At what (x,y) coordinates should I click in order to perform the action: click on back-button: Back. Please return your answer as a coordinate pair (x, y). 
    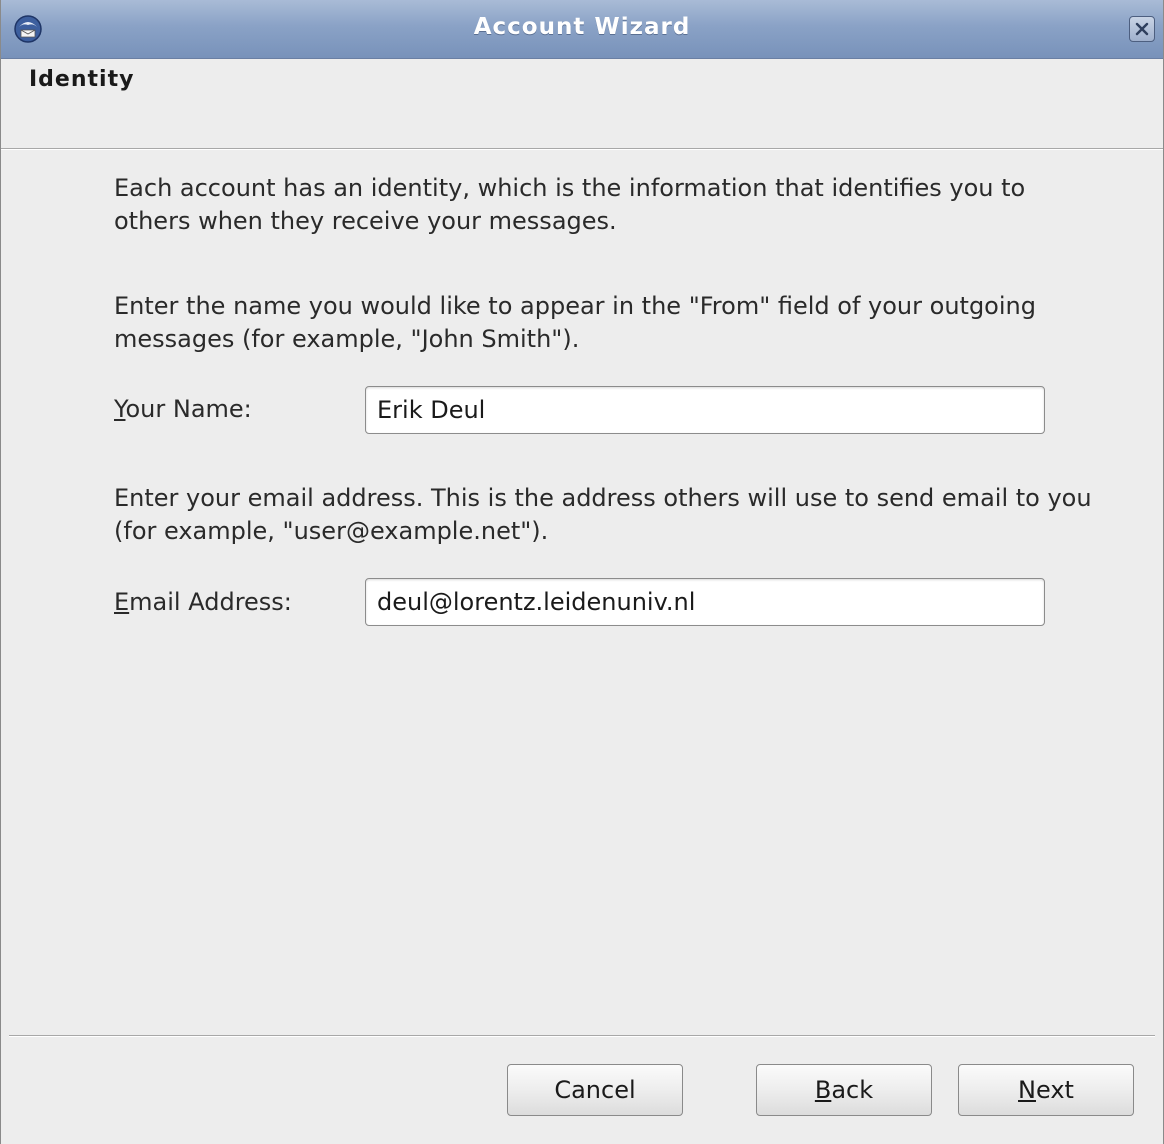
    Looking at the image, I should click on (844, 1090).